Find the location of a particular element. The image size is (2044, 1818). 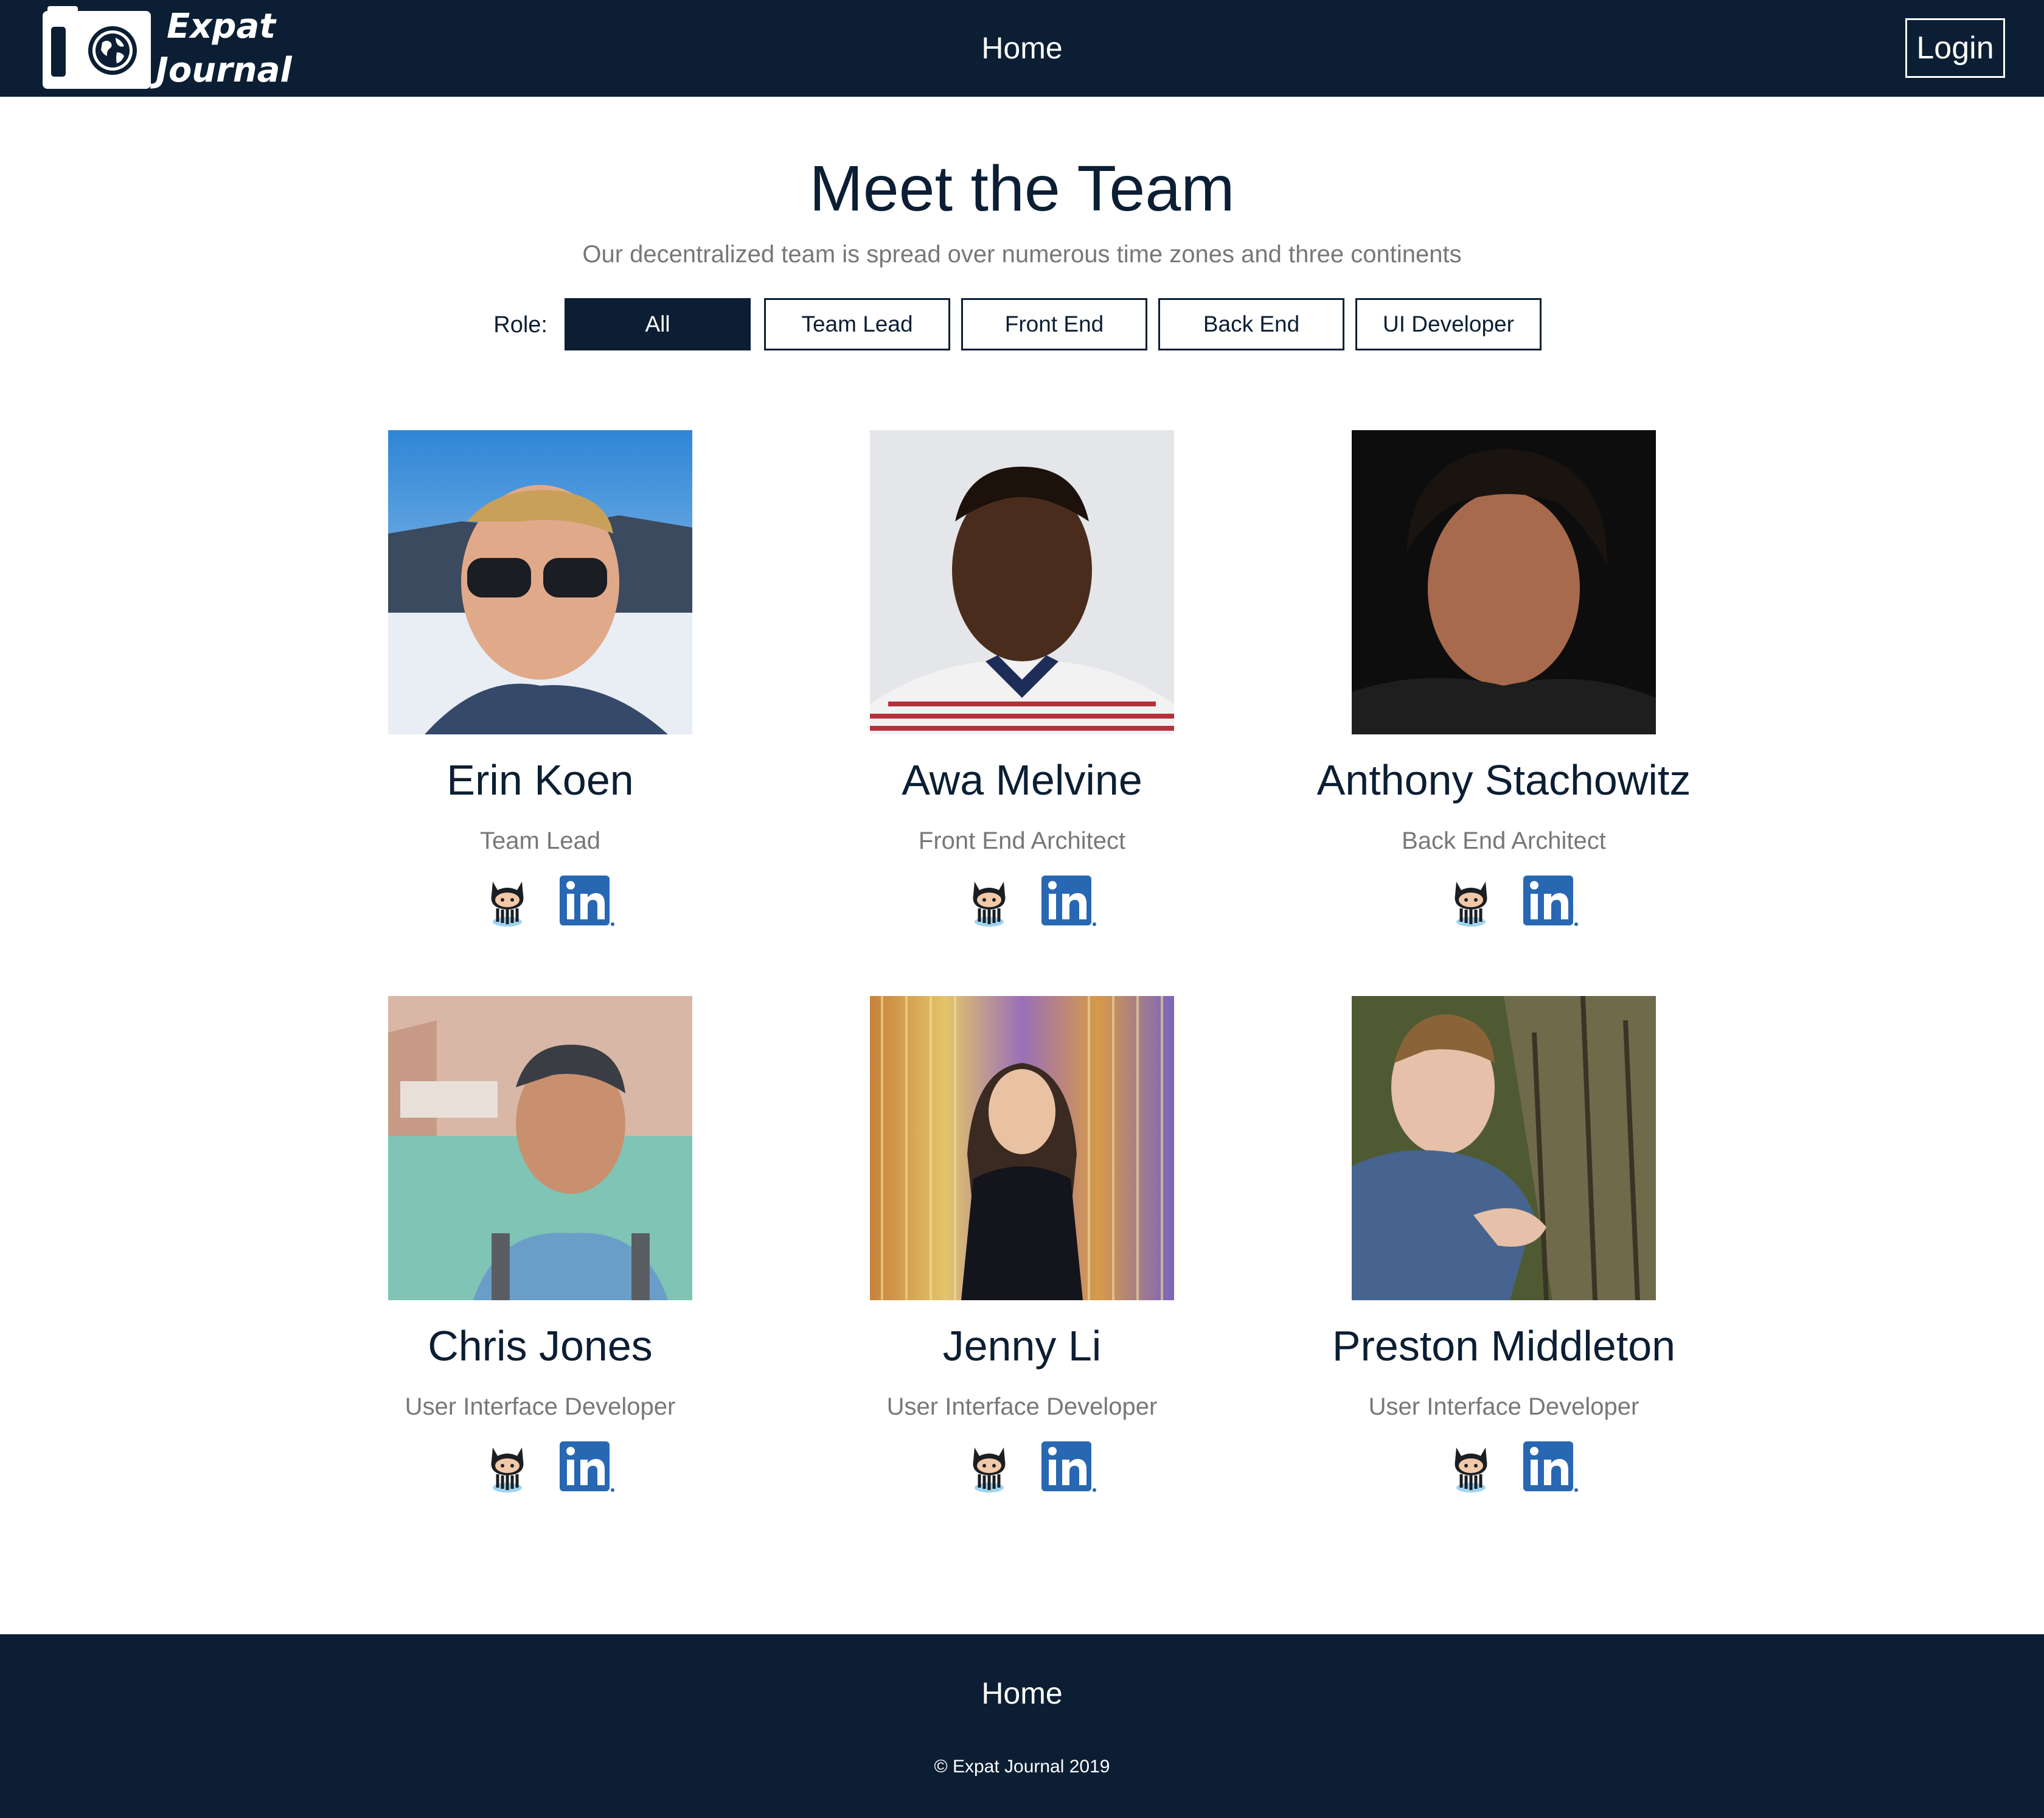

team-member-name: Preston Middleton is located at coordinates (1504, 1346).